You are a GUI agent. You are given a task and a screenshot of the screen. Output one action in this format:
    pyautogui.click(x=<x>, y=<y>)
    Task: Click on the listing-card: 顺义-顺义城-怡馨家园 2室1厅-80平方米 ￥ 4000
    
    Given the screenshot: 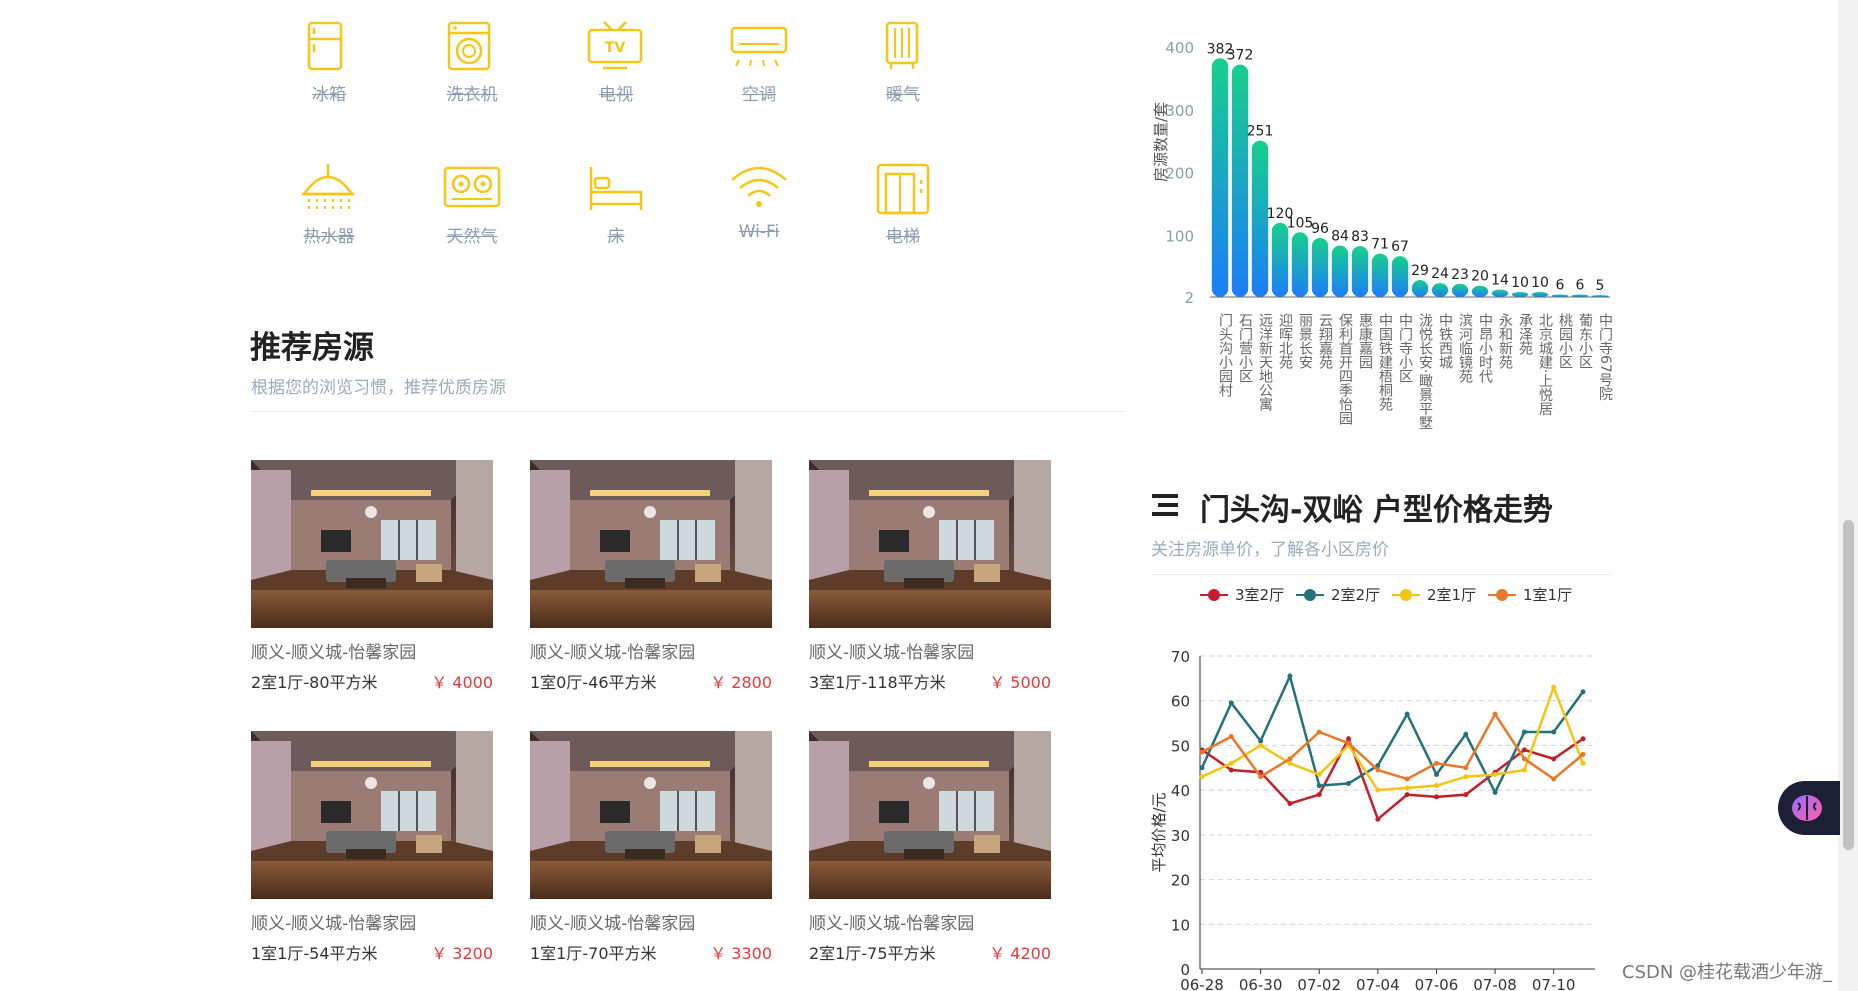 What is the action you would take?
    pyautogui.click(x=372, y=576)
    